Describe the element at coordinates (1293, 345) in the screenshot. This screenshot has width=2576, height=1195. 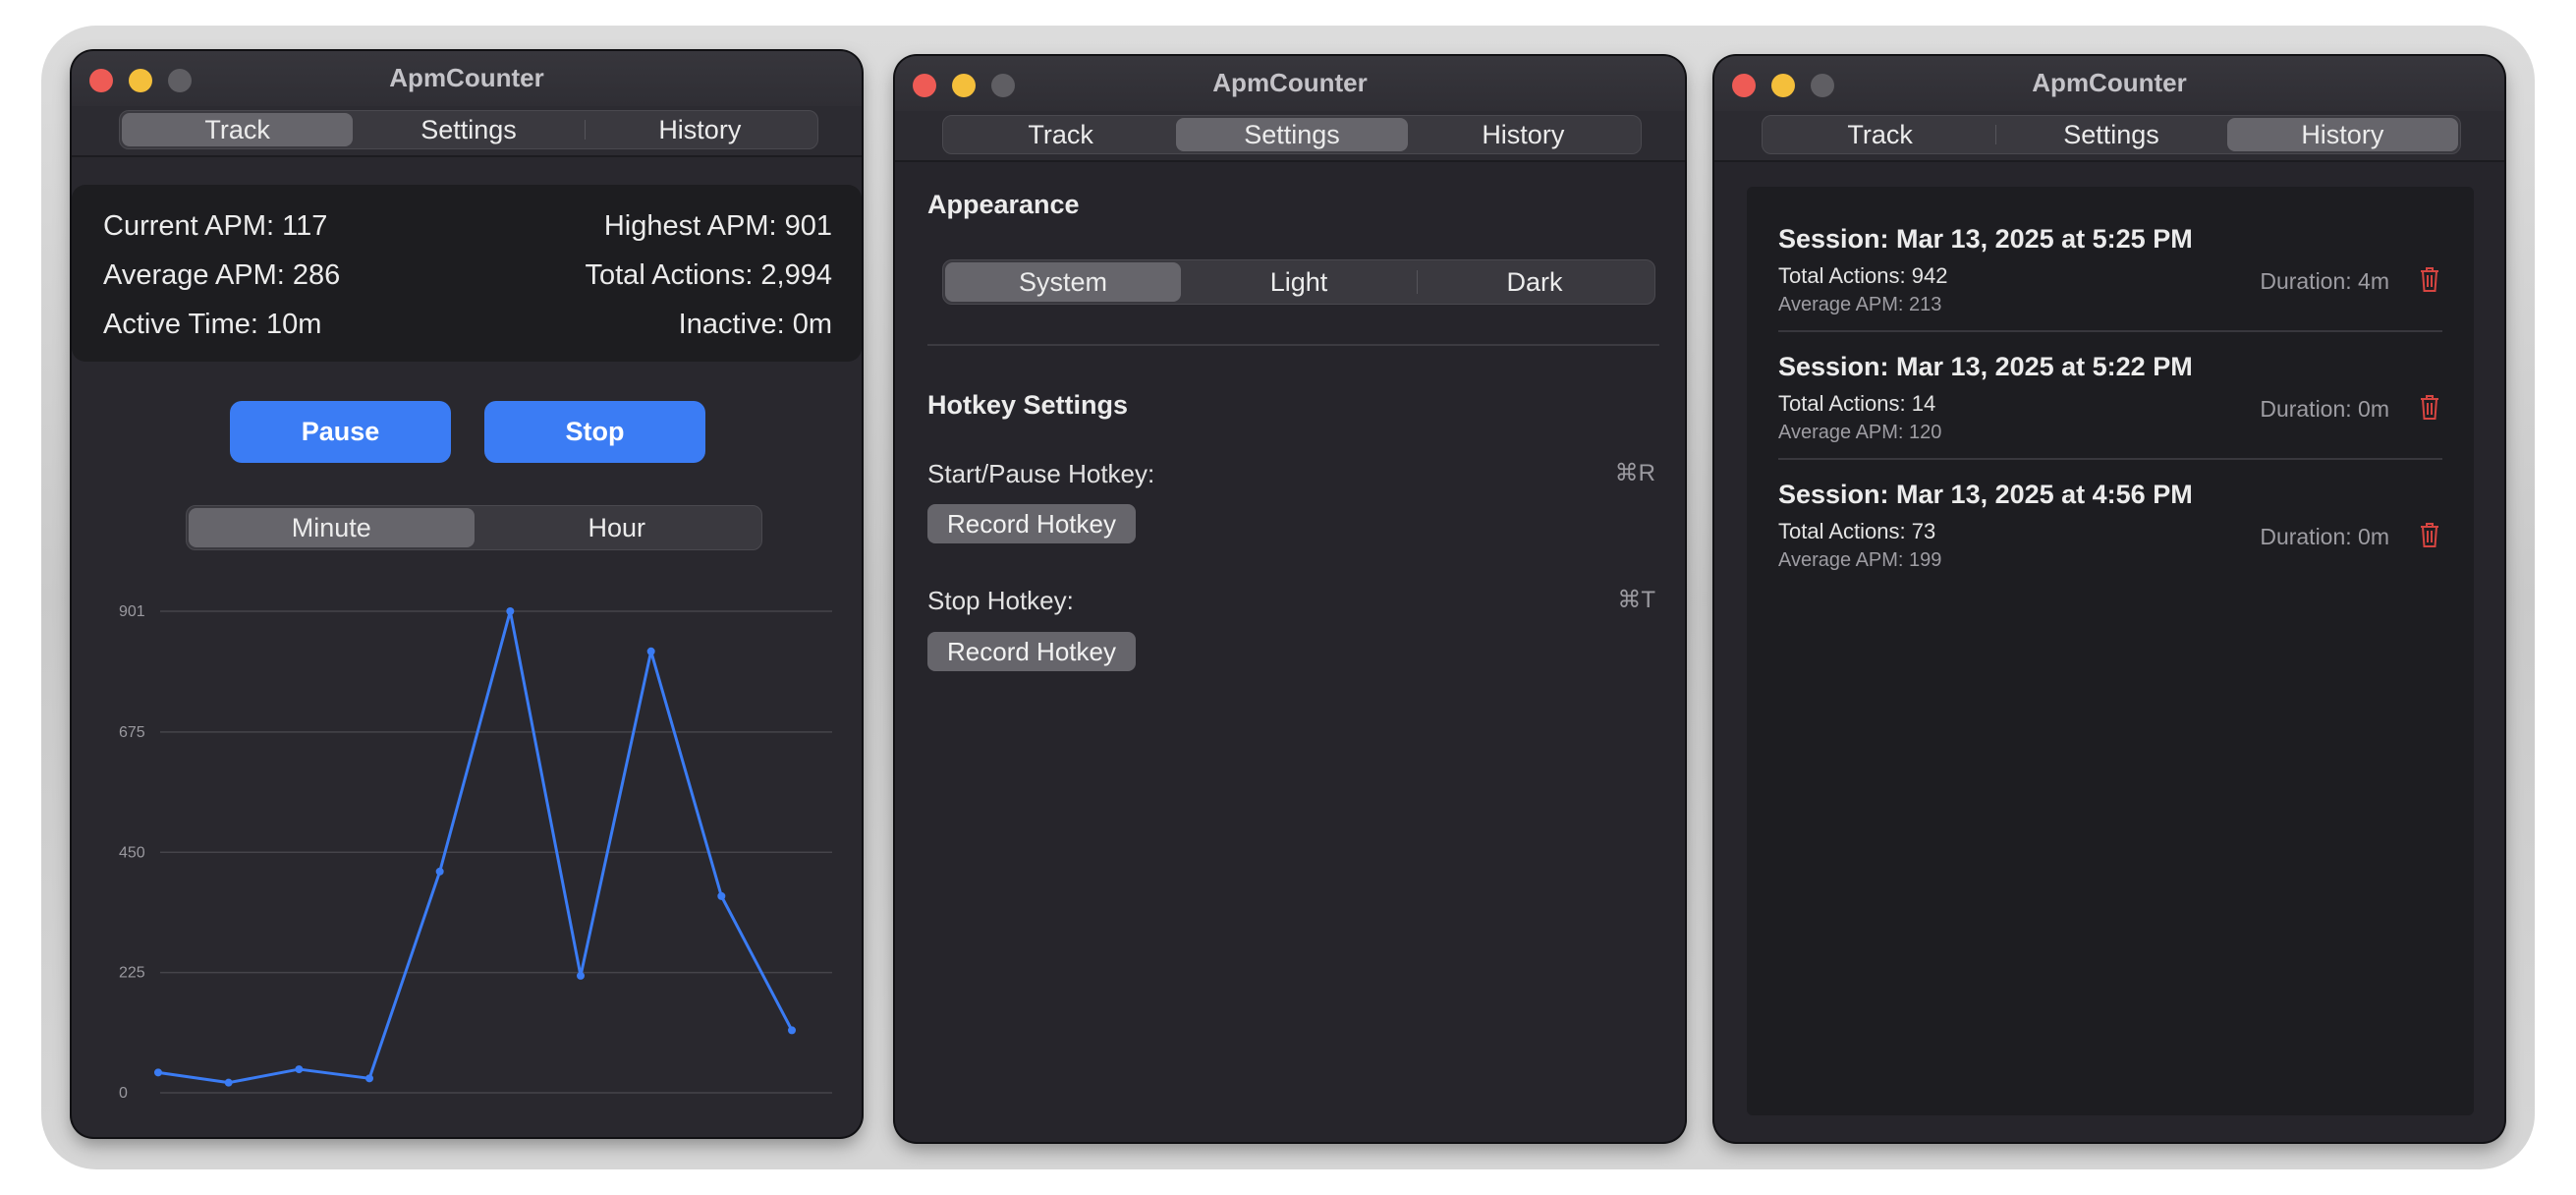
I see `section-divider` at that location.